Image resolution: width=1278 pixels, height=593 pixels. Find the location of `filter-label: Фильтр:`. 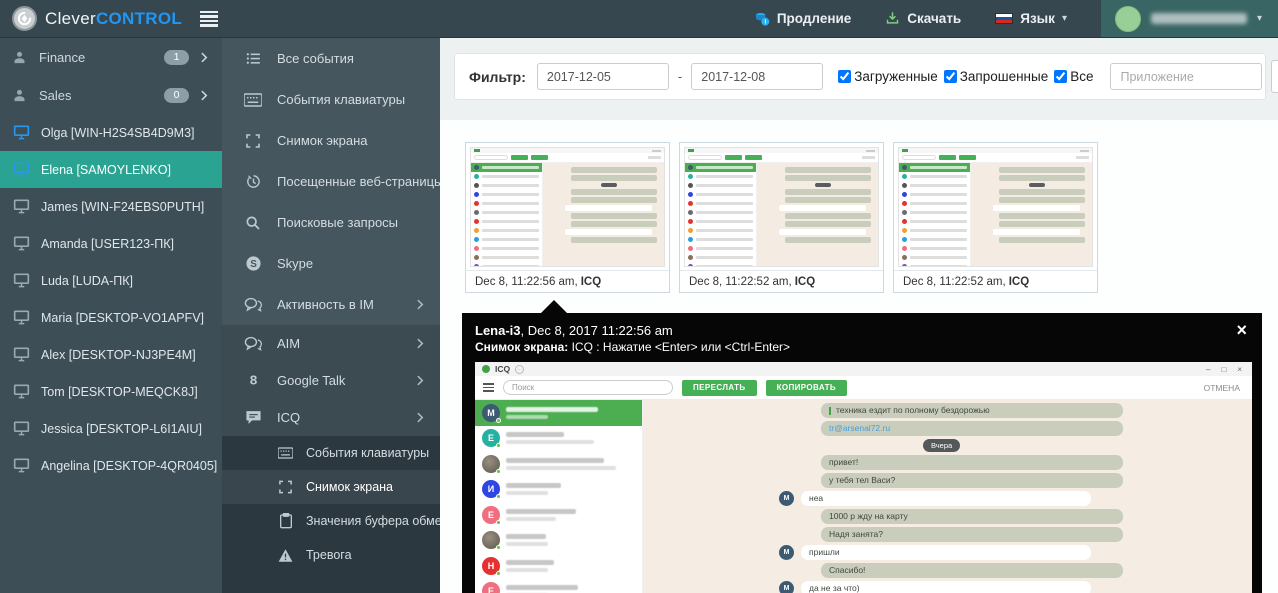

filter-label: Фильтр: is located at coordinates (497, 76).